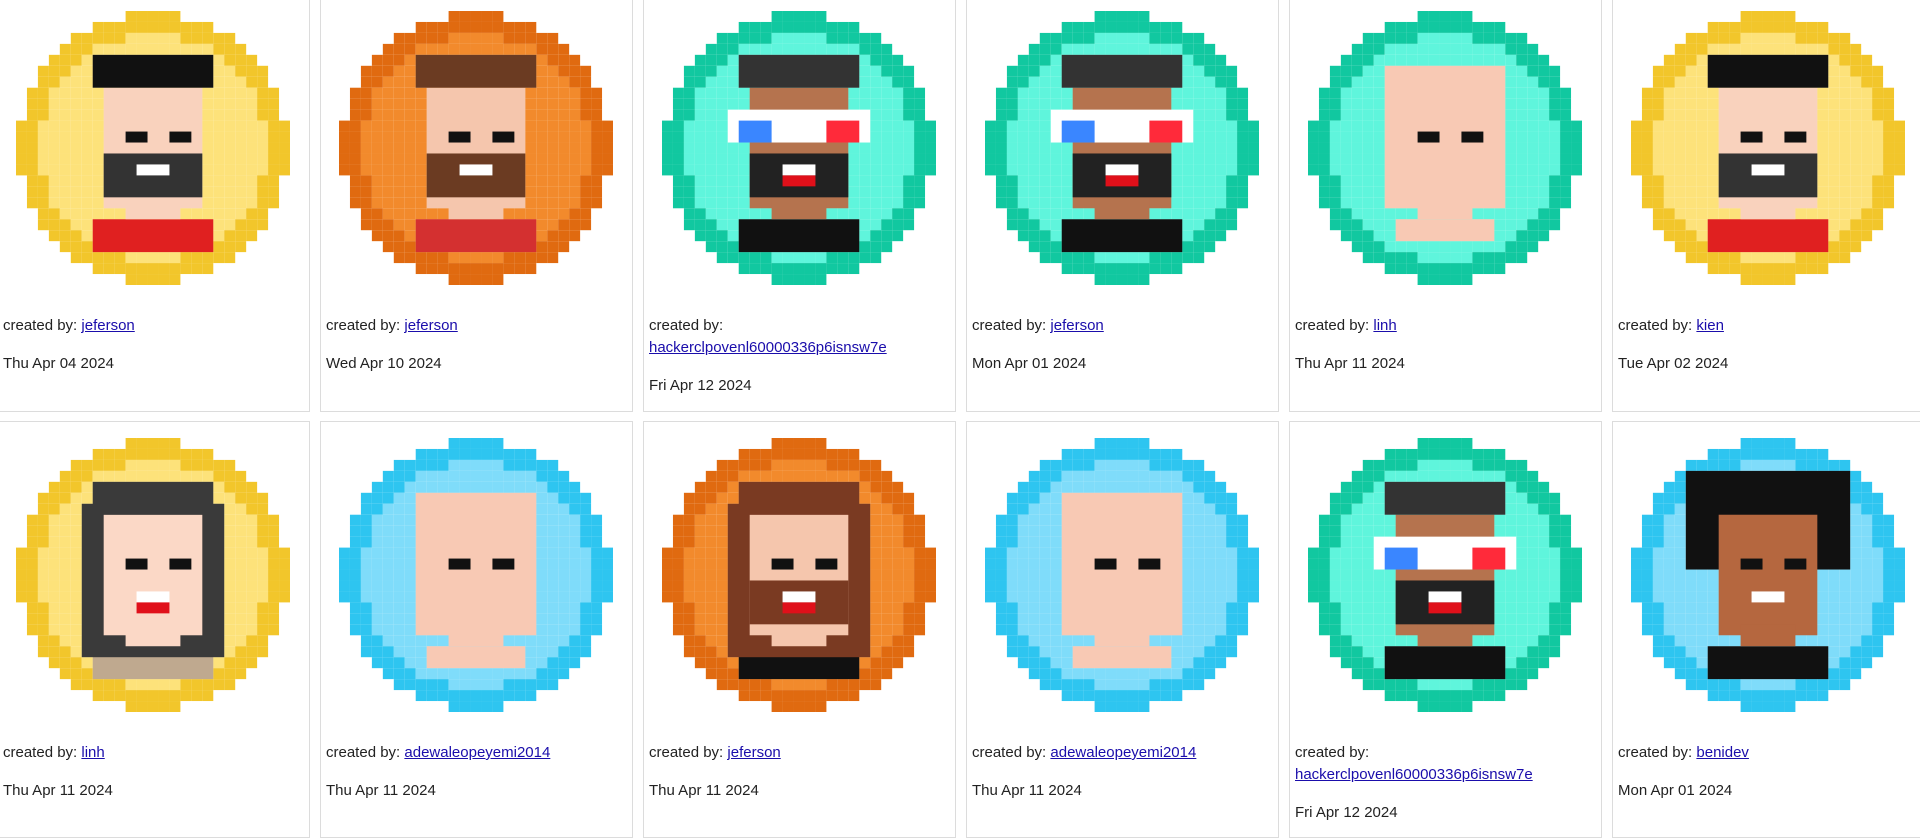 This screenshot has width=1920, height=838. What do you see at coordinates (154, 345) in the screenshot?
I see `card-meta: created by: jeferson Thu Apr 04 2024` at bounding box center [154, 345].